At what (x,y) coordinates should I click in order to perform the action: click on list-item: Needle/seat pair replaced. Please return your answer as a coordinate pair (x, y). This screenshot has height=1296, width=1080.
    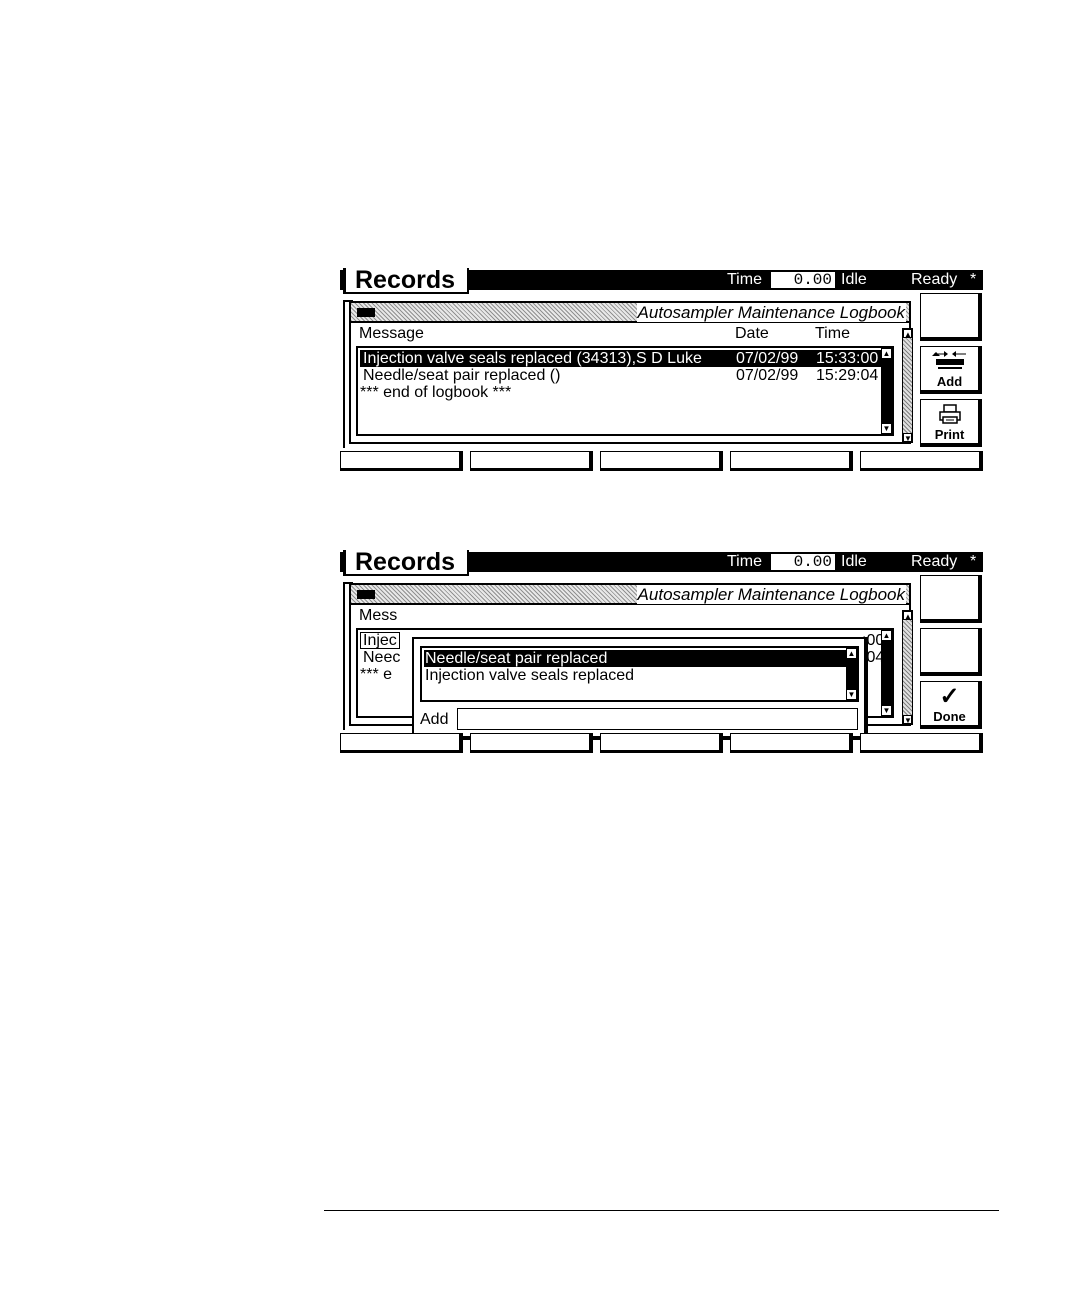
    Looking at the image, I should click on (635, 658).